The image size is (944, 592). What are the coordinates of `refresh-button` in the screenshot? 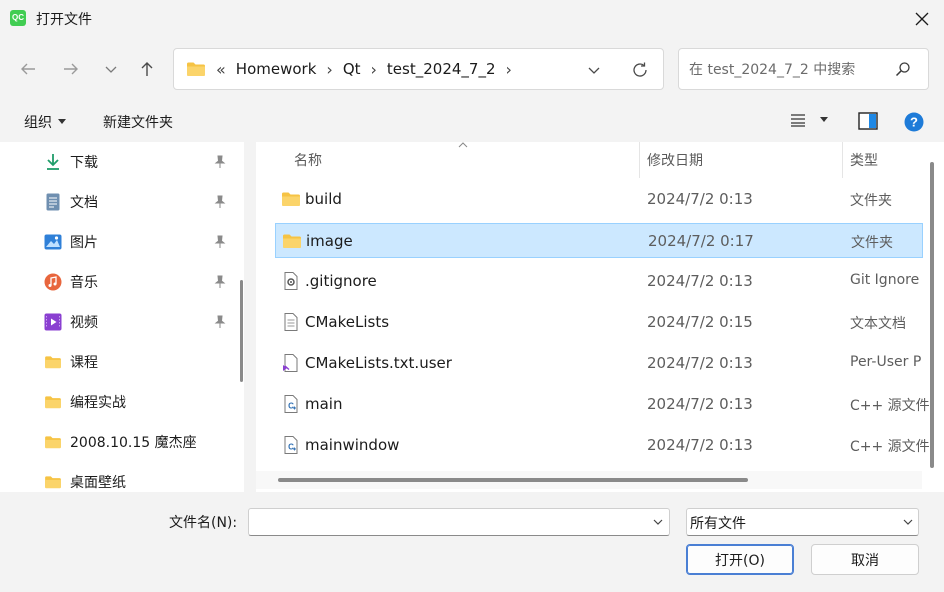 It's located at (640, 70).